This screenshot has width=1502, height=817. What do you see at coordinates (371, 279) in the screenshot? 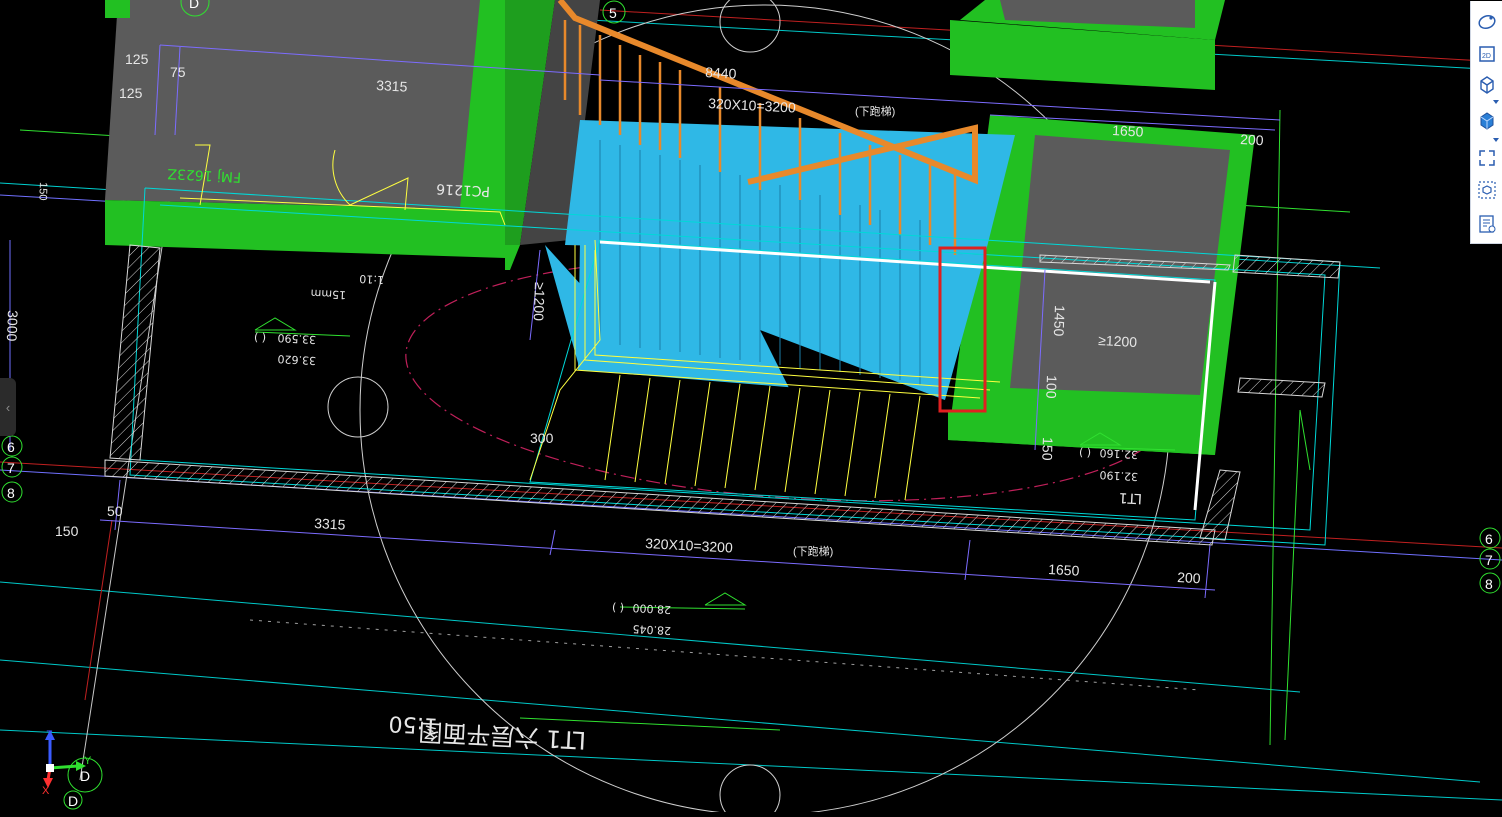
I see `note-1-10: 1:10` at bounding box center [371, 279].